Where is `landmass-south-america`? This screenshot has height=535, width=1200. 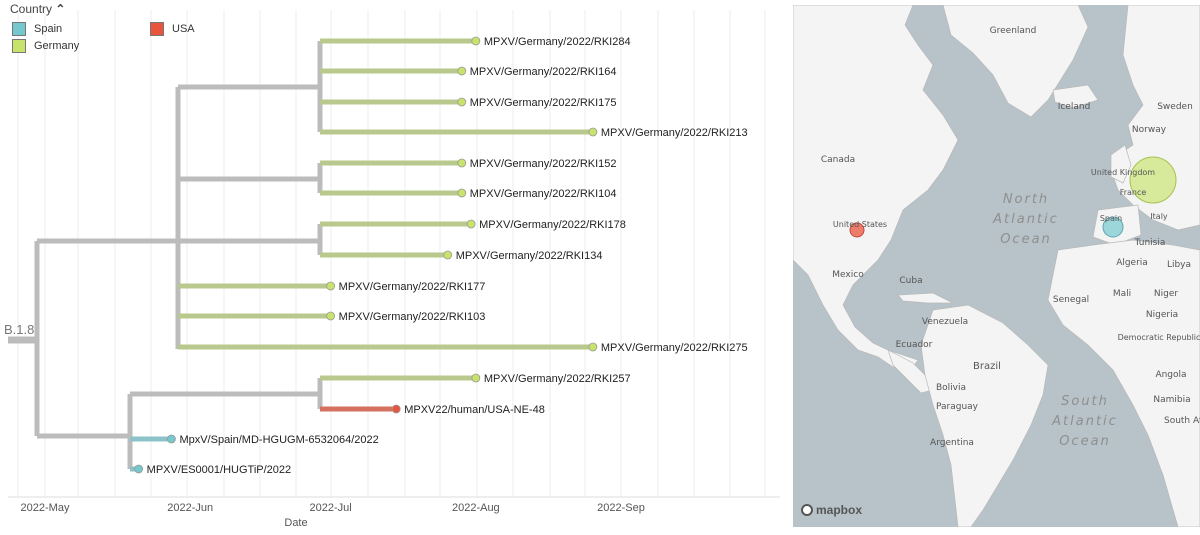
landmass-south-america is located at coordinates (984, 415).